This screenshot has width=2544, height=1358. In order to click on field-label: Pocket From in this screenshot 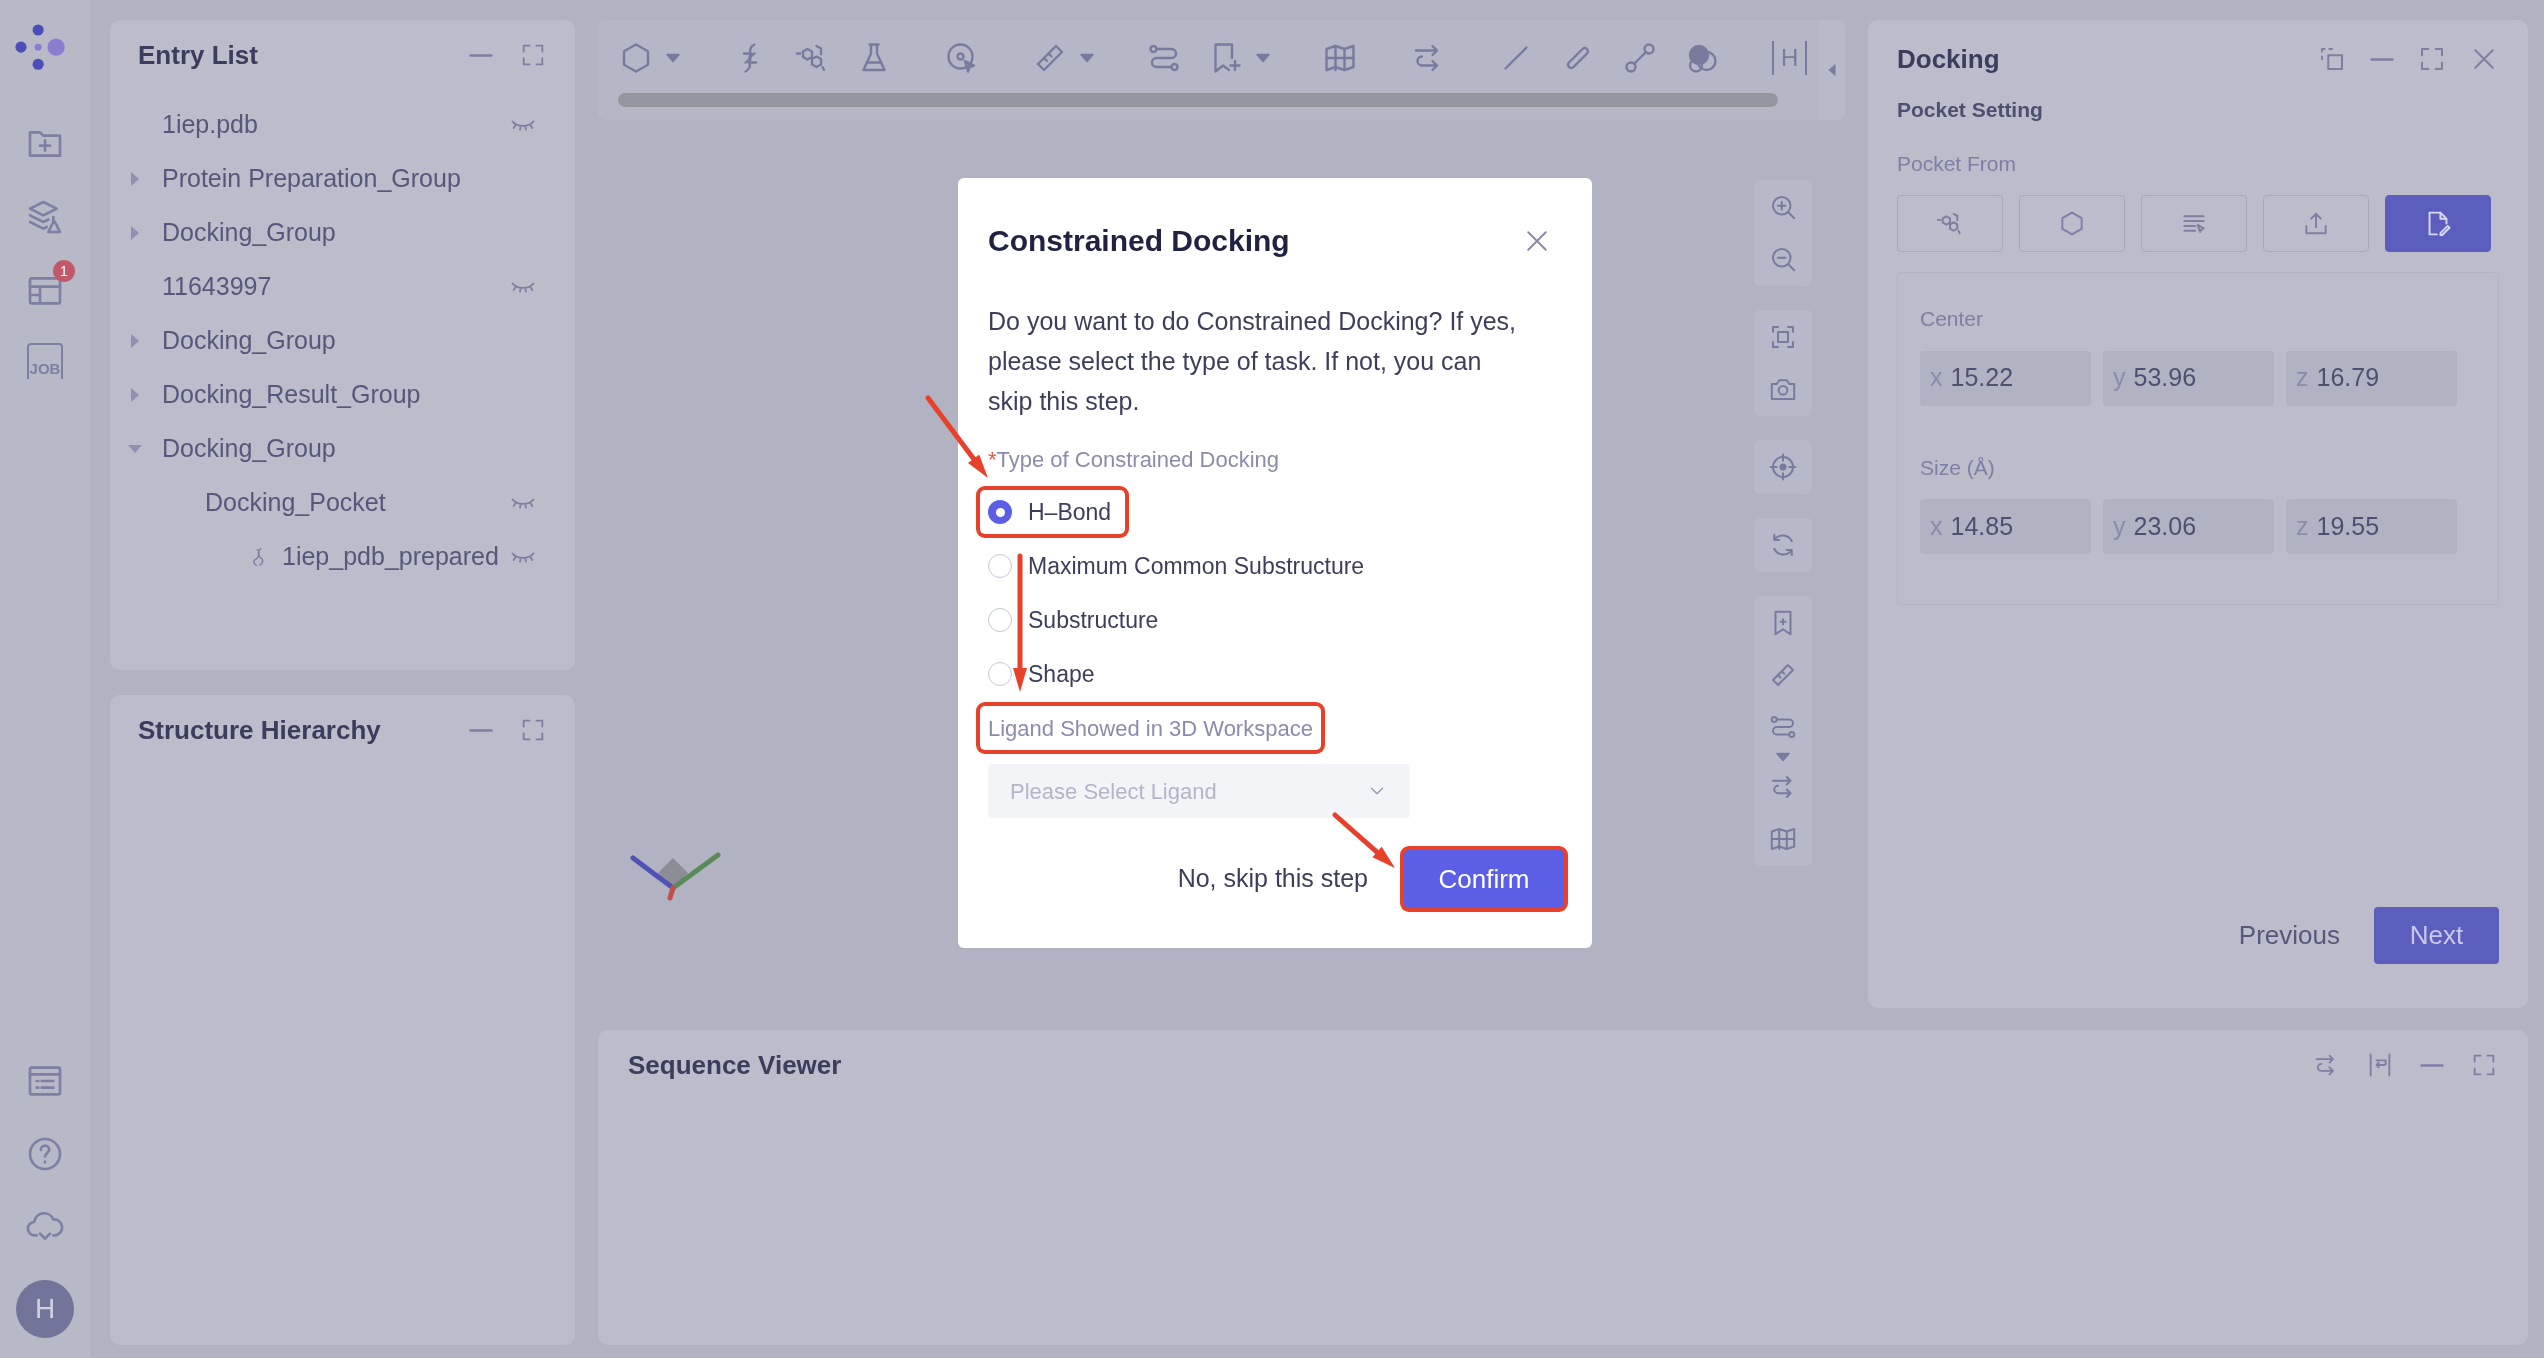, I will do `click(1957, 163)`.